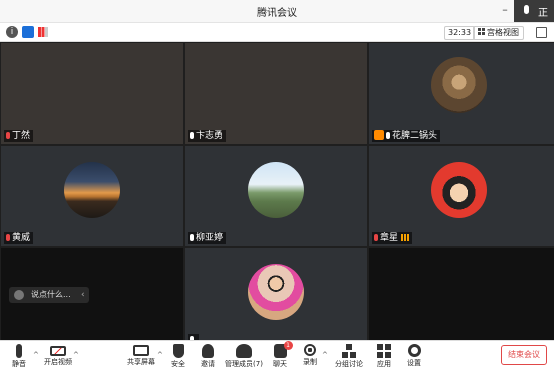  Describe the element at coordinates (524, 355) in the screenshot. I see `end-meeting-button: 结束会议` at that location.